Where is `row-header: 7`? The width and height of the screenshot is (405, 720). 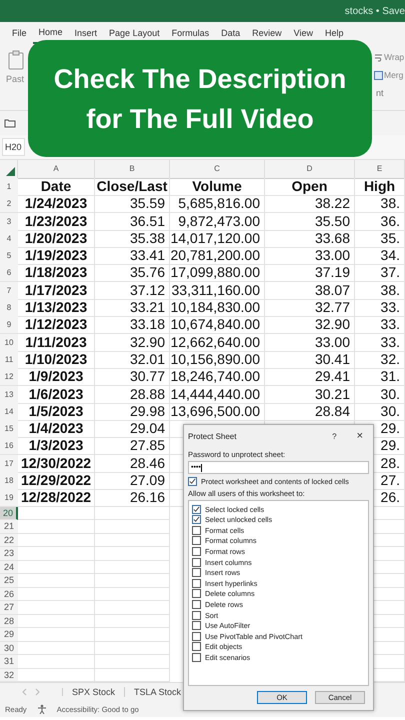
row-header: 7 is located at coordinates (9, 291).